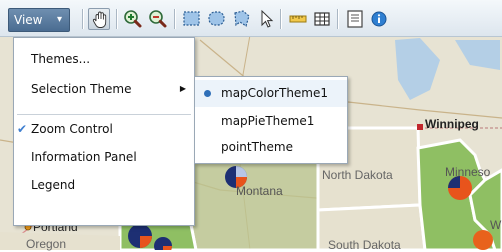 This screenshot has height=252, width=502. I want to click on zoom-out-icon, so click(158, 19).